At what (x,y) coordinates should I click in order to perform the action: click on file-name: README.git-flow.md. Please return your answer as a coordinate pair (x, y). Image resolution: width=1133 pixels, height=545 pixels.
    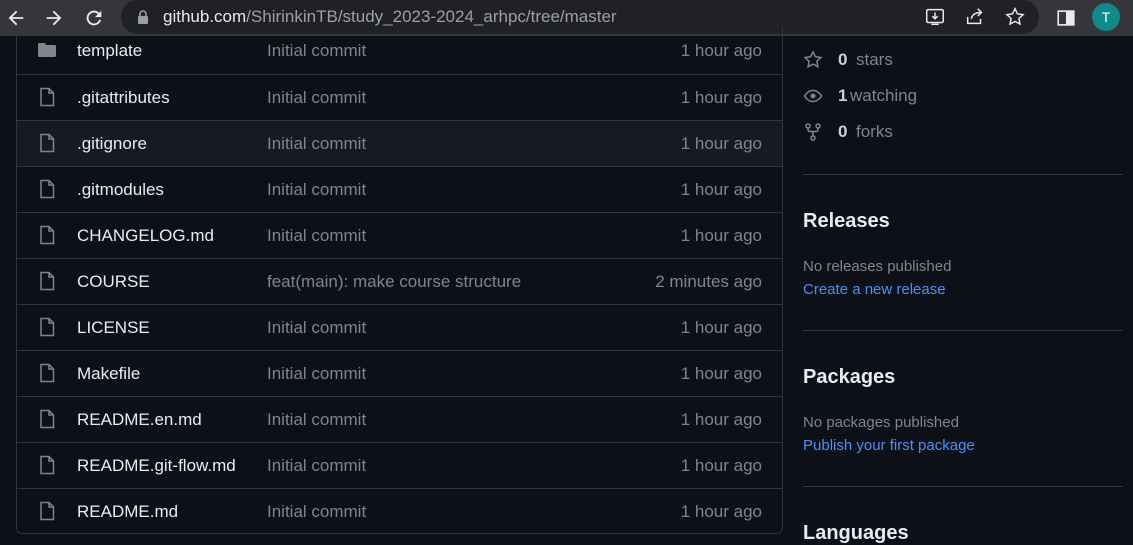
    Looking at the image, I should click on (156, 466).